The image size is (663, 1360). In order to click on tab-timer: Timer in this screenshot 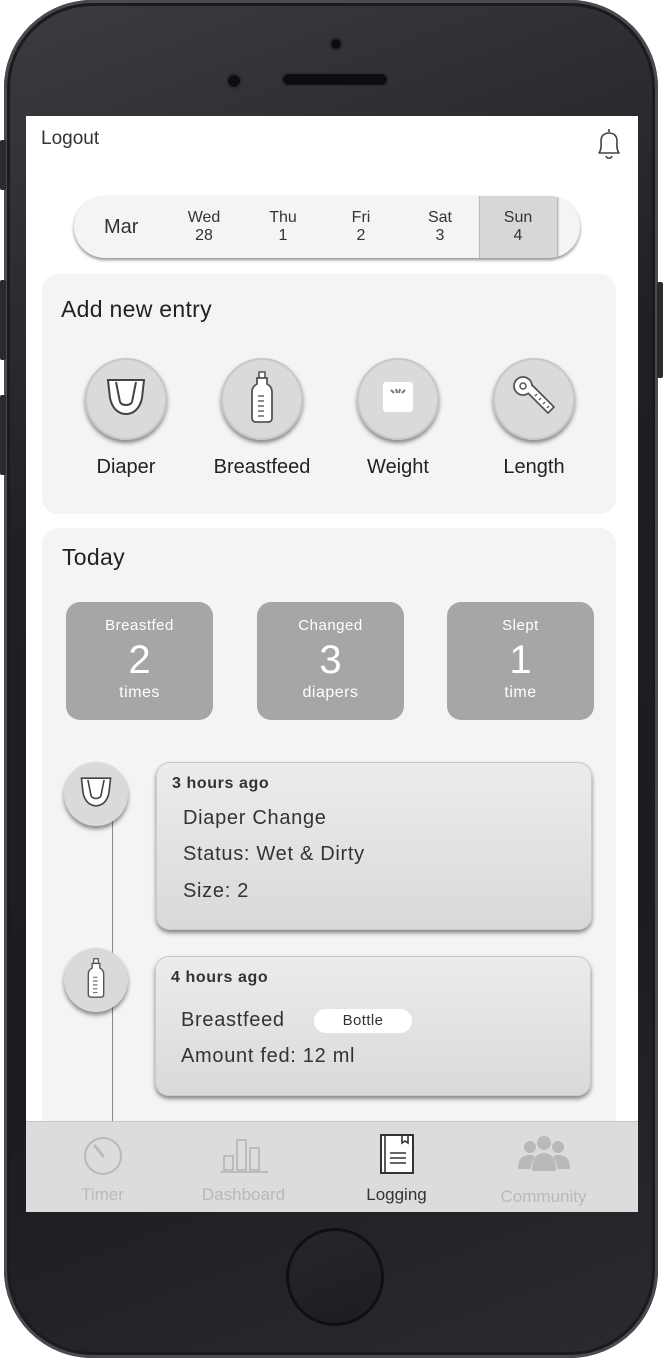, I will do `click(102, 1167)`.